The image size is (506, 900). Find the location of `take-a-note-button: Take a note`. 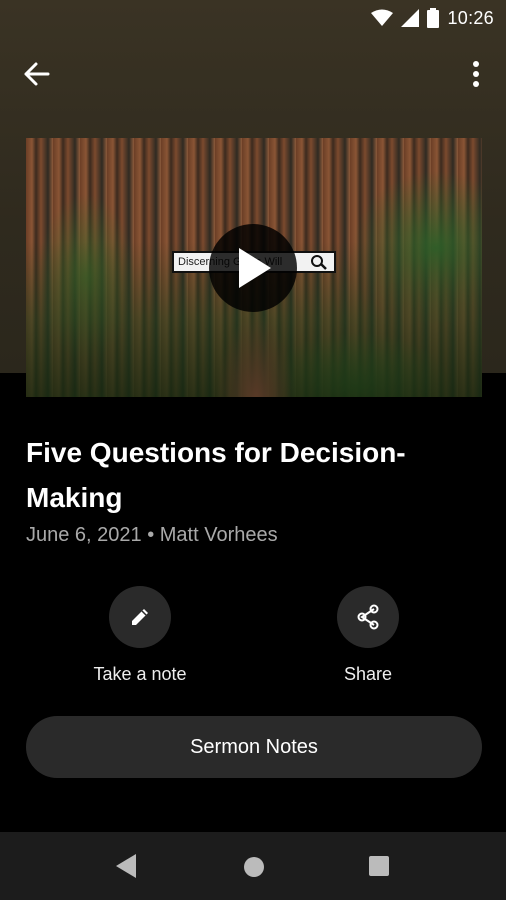

take-a-note-button: Take a note is located at coordinates (140, 635).